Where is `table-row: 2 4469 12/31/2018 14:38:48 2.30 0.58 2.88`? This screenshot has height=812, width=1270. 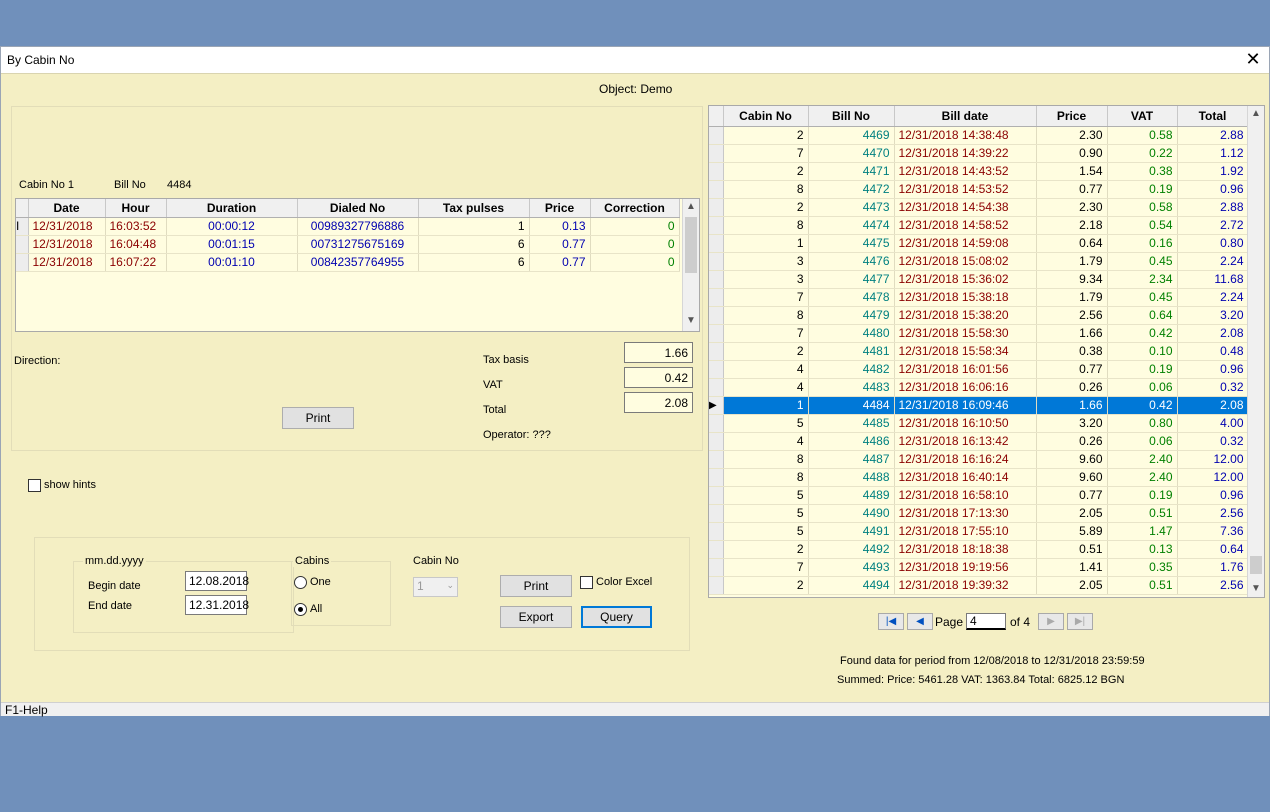
table-row: 2 4469 12/31/2018 14:38:48 2.30 0.58 2.88 is located at coordinates (979, 135).